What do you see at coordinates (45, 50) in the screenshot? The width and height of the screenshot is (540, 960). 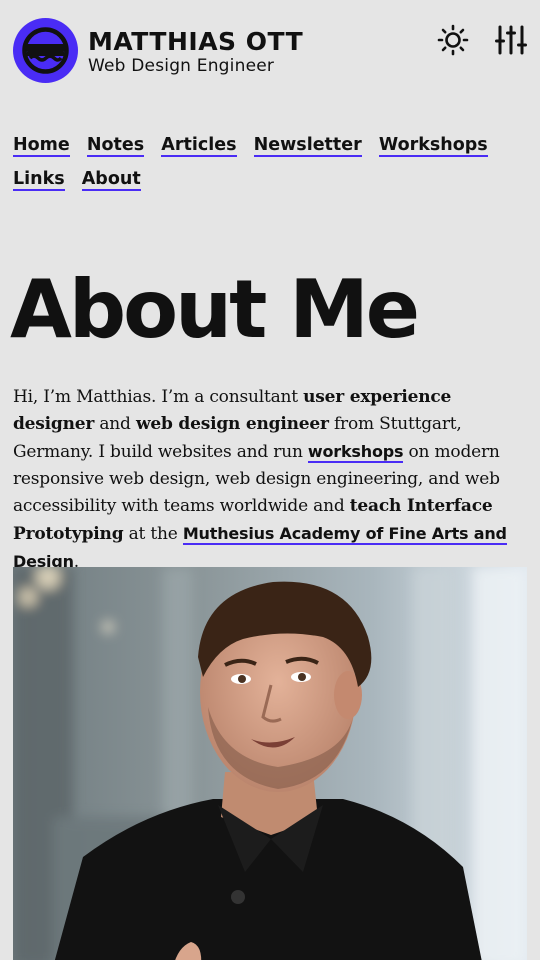 I see `avatar-logo-icon` at bounding box center [45, 50].